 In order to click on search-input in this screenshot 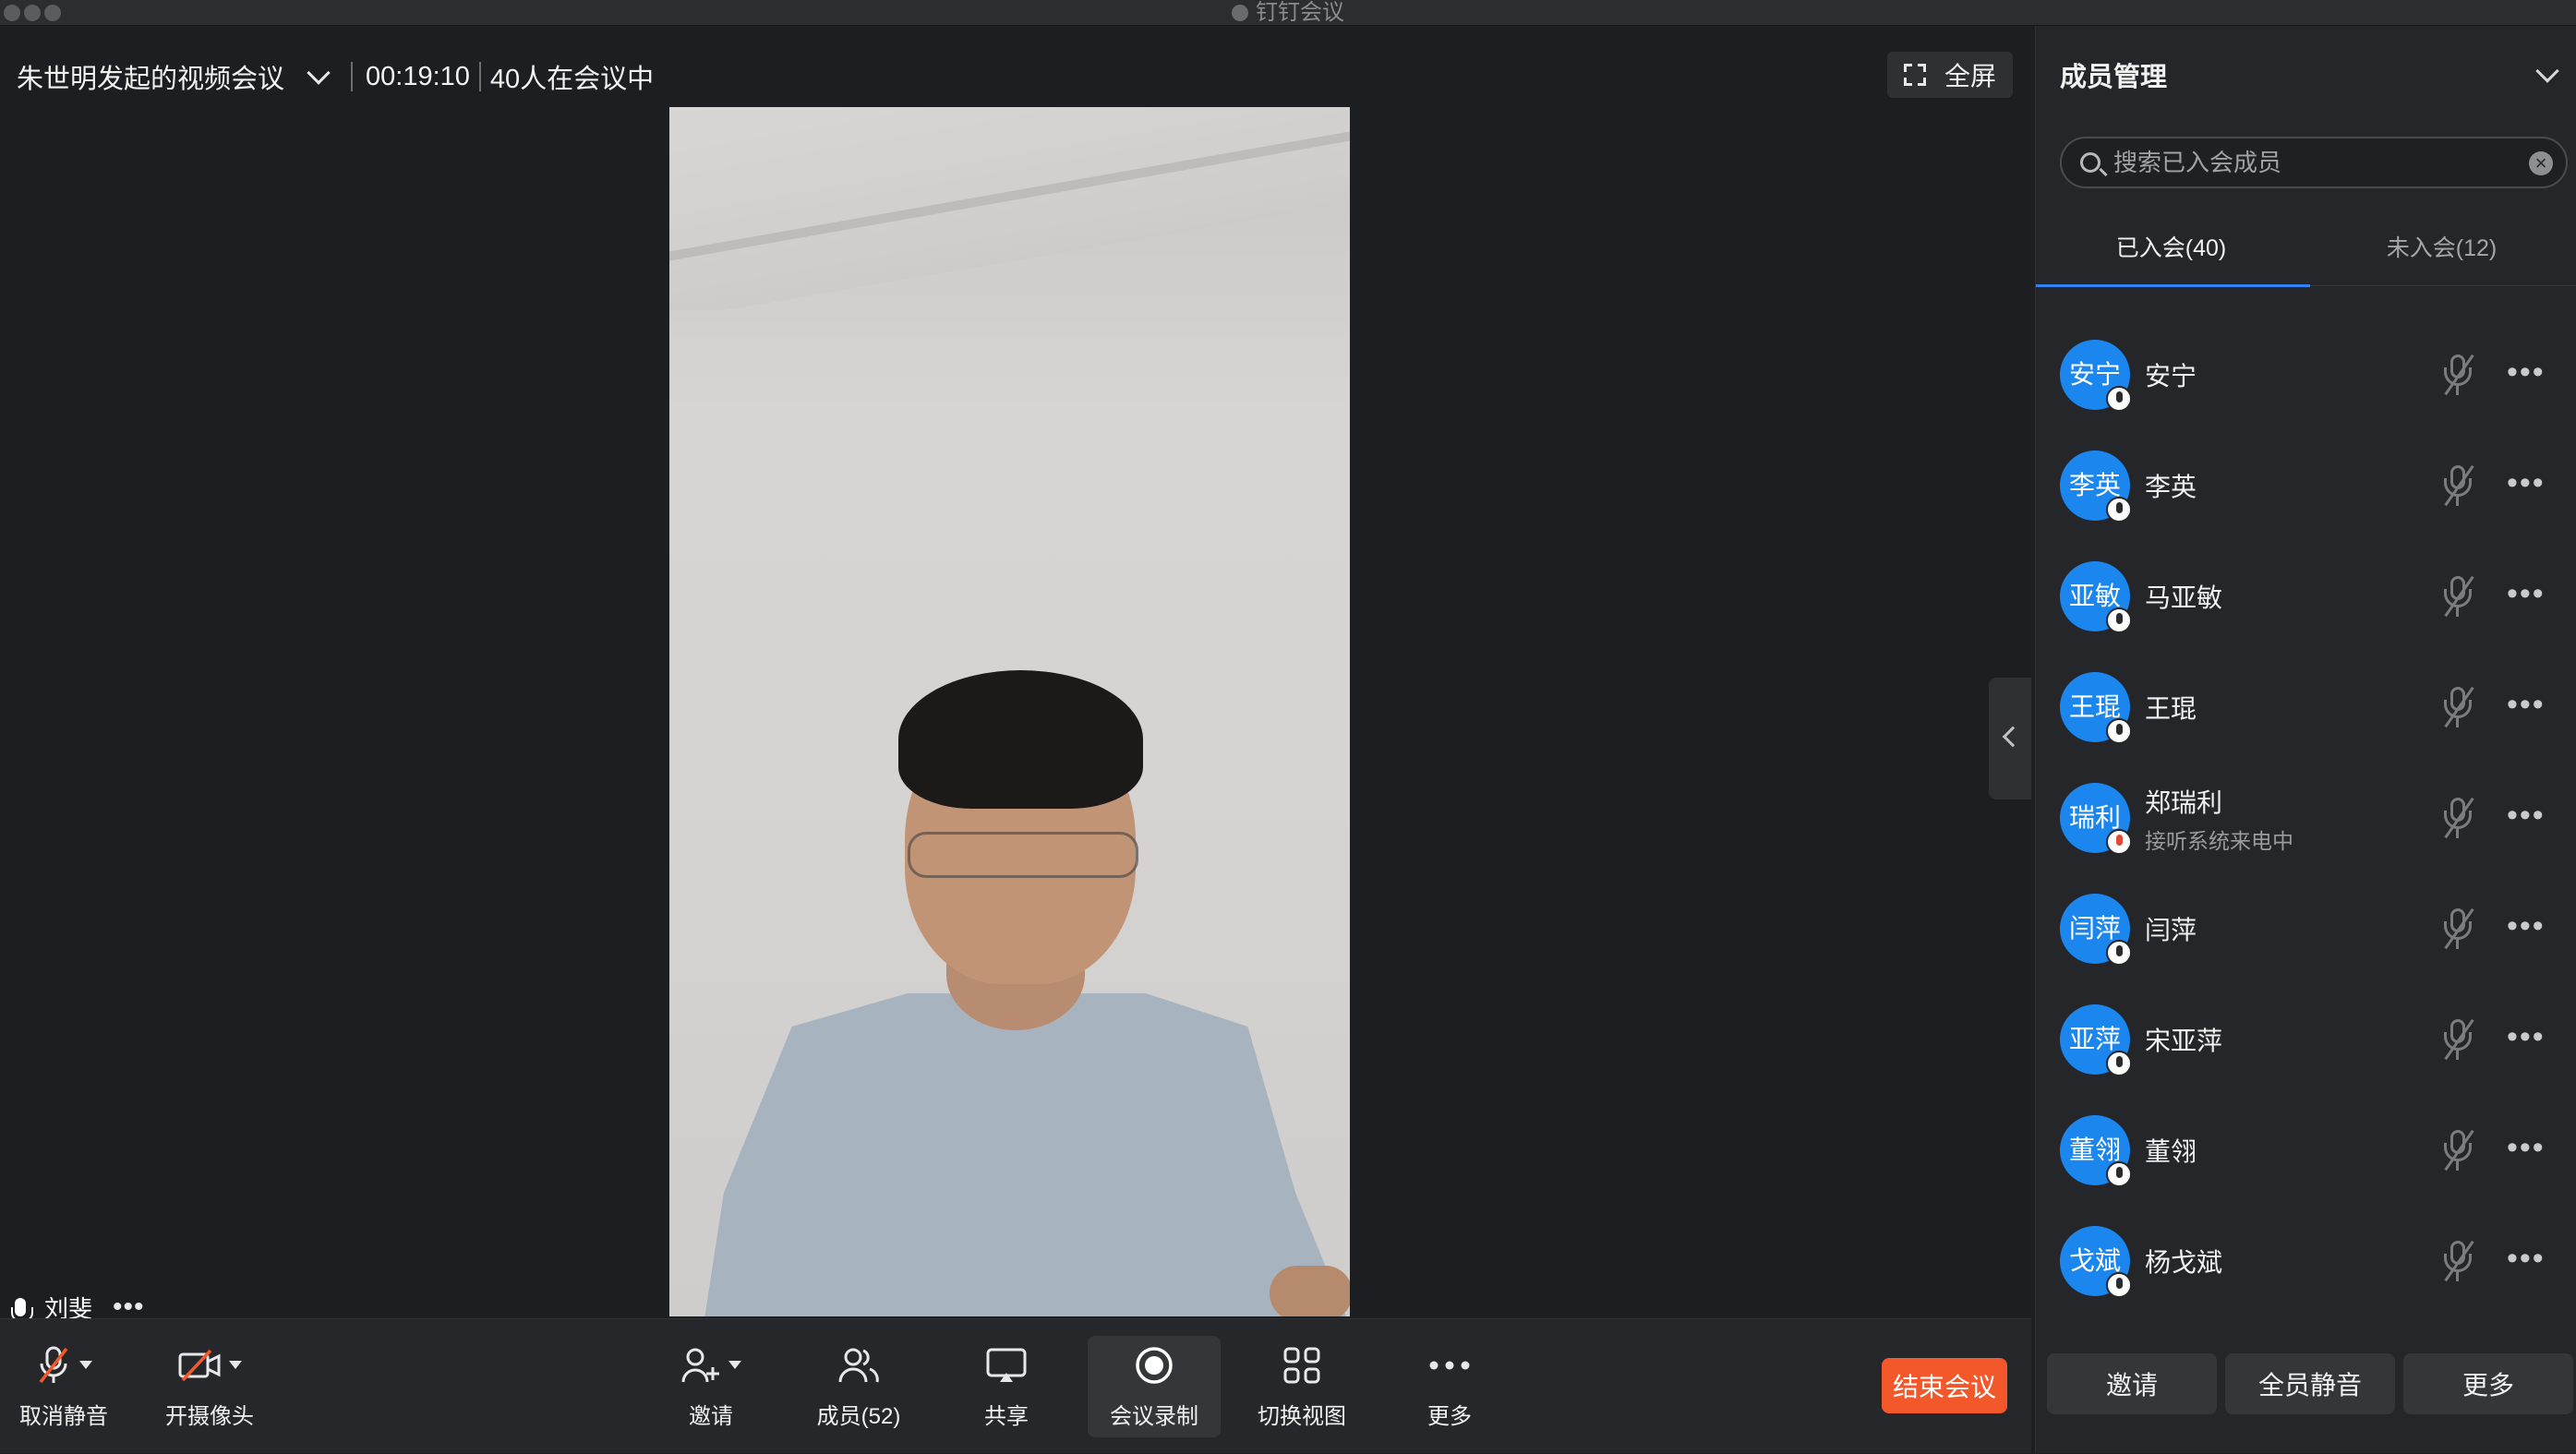, I will do `click(2307, 162)`.